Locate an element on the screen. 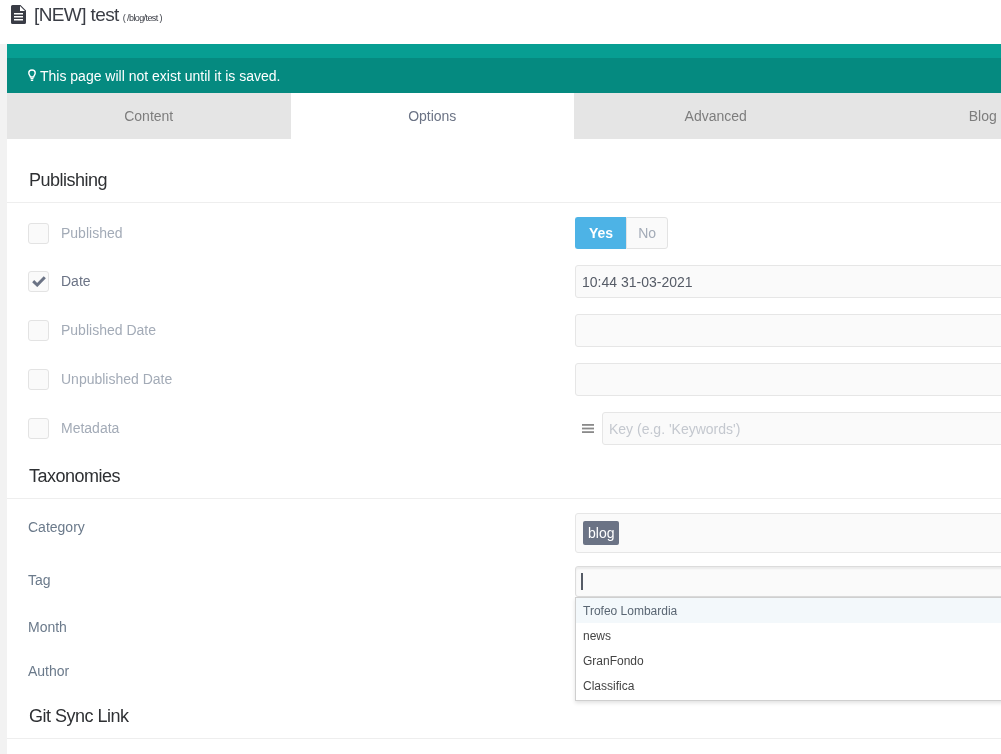 Image resolution: width=1001 pixels, height=754 pixels. check-icon is located at coordinates (38, 281).